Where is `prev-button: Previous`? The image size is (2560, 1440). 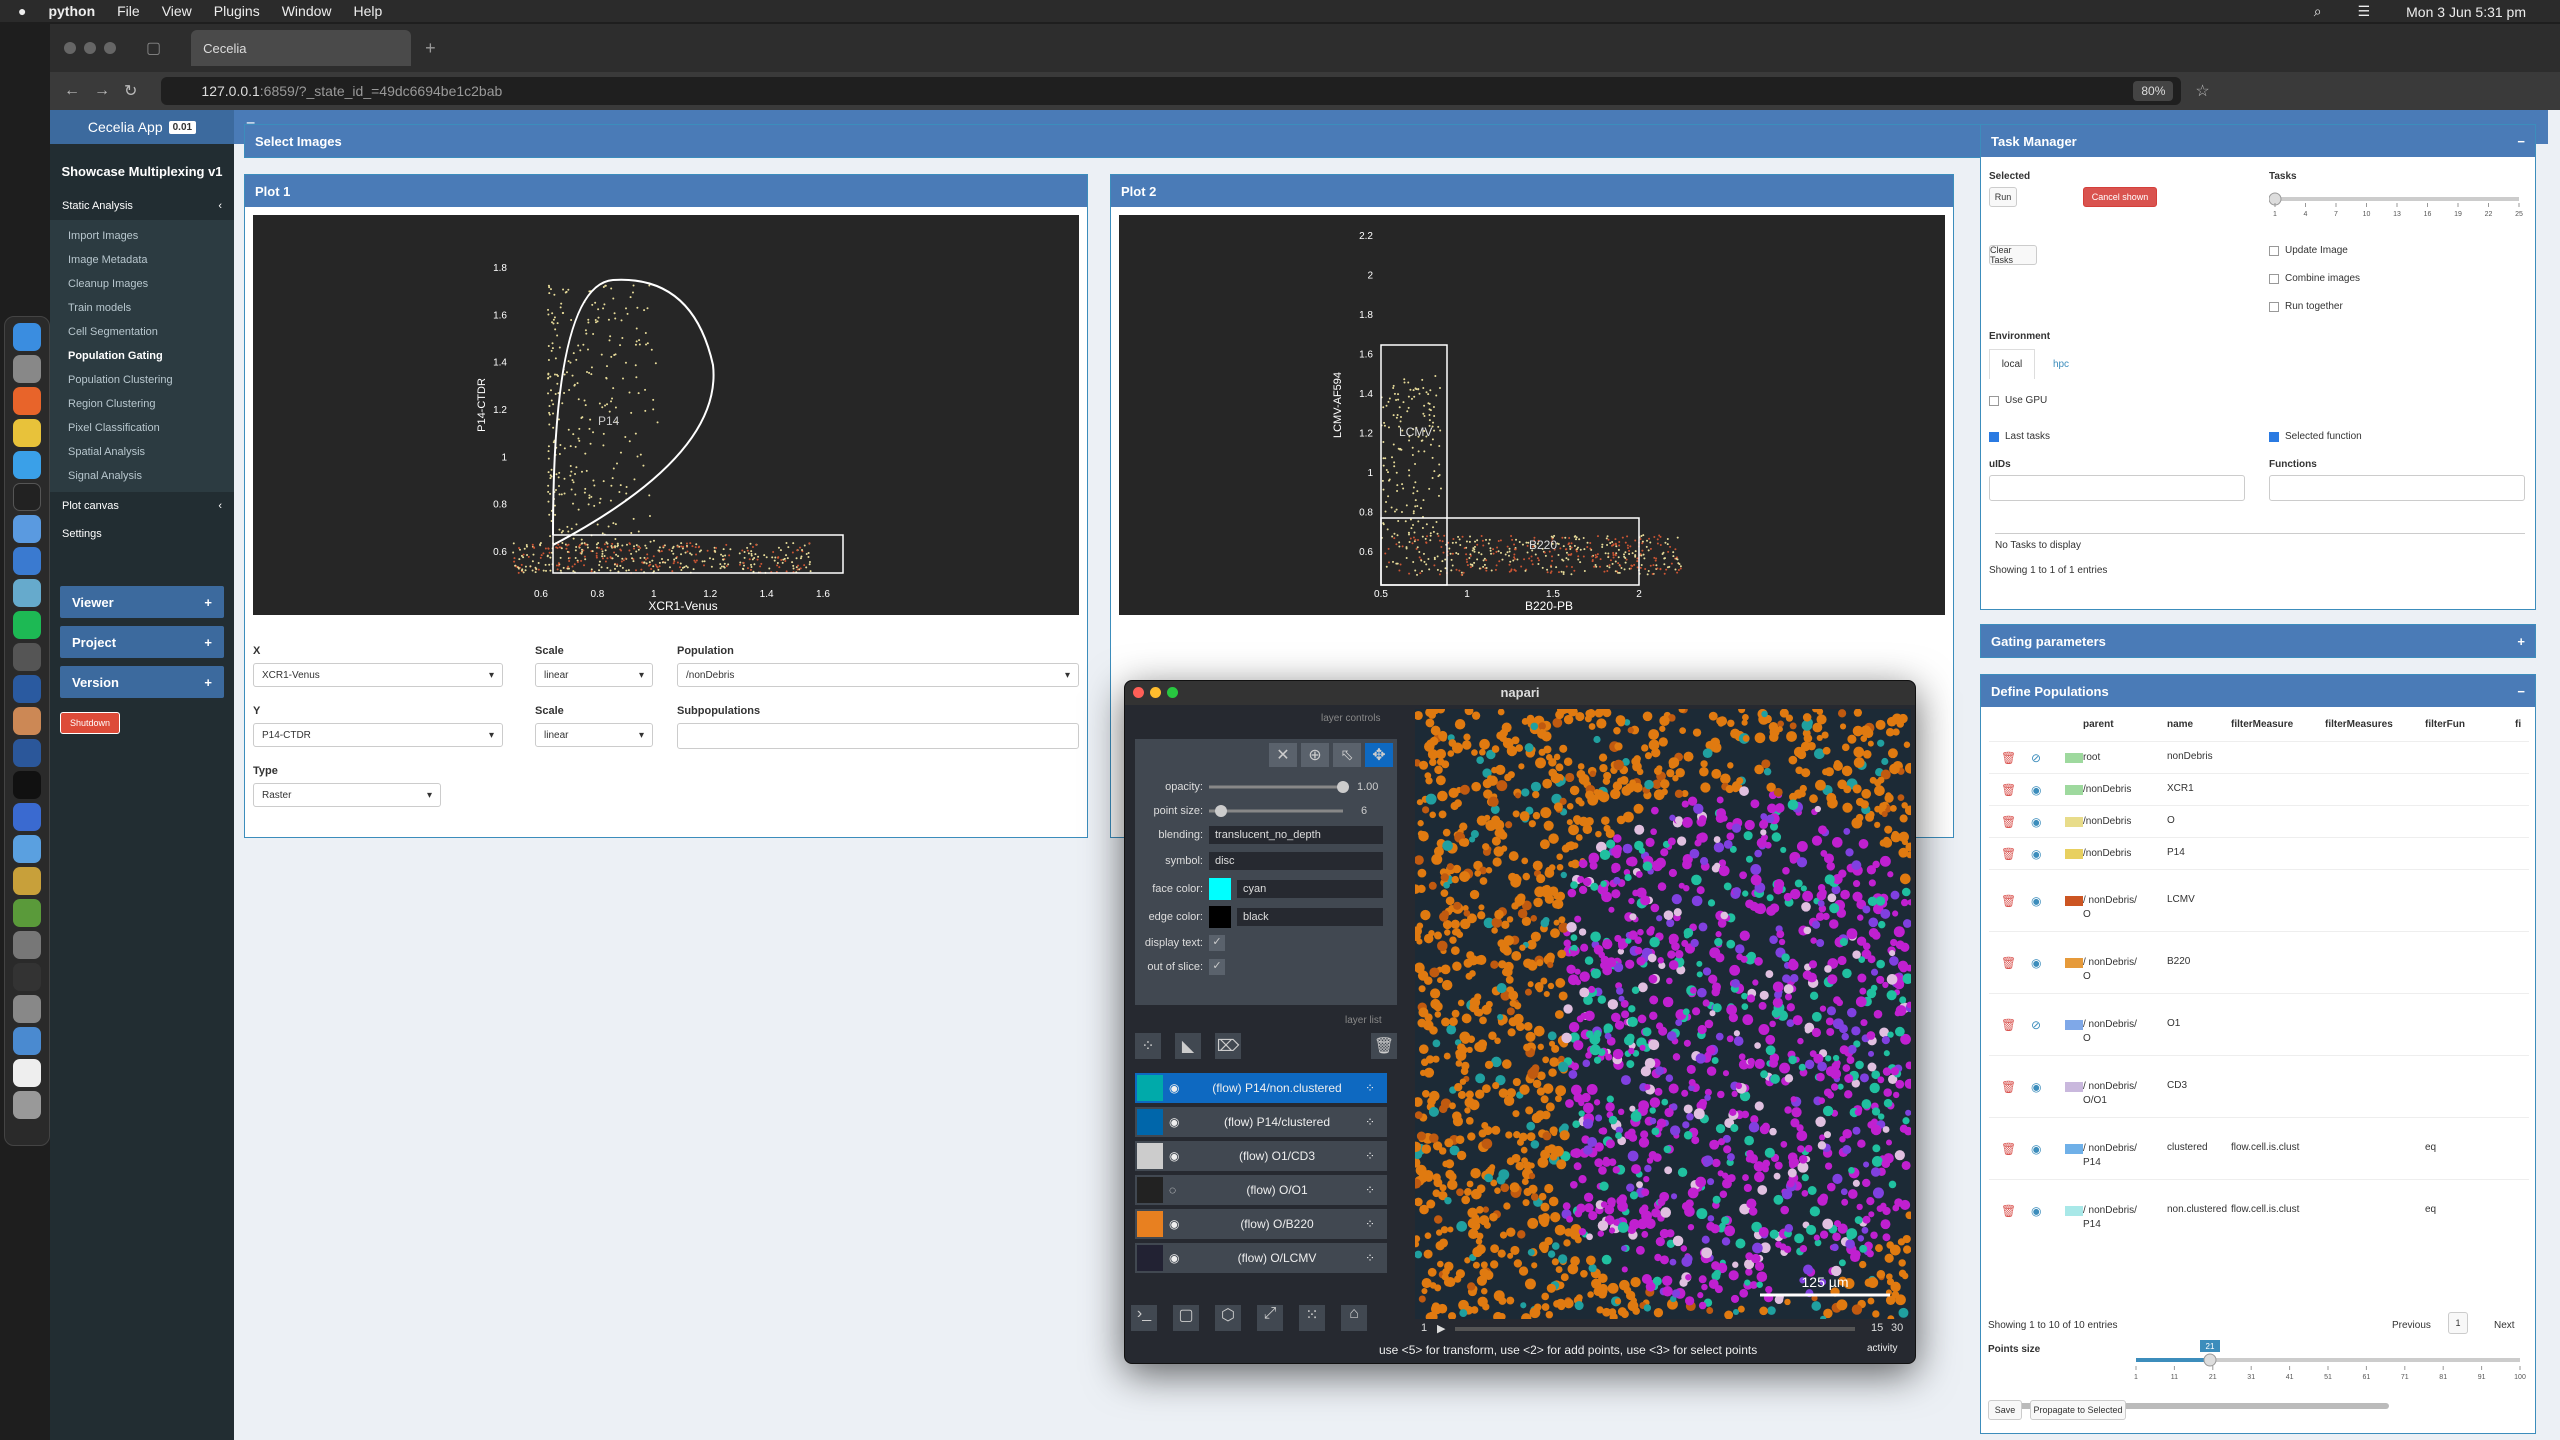 prev-button: Previous is located at coordinates (2411, 1325).